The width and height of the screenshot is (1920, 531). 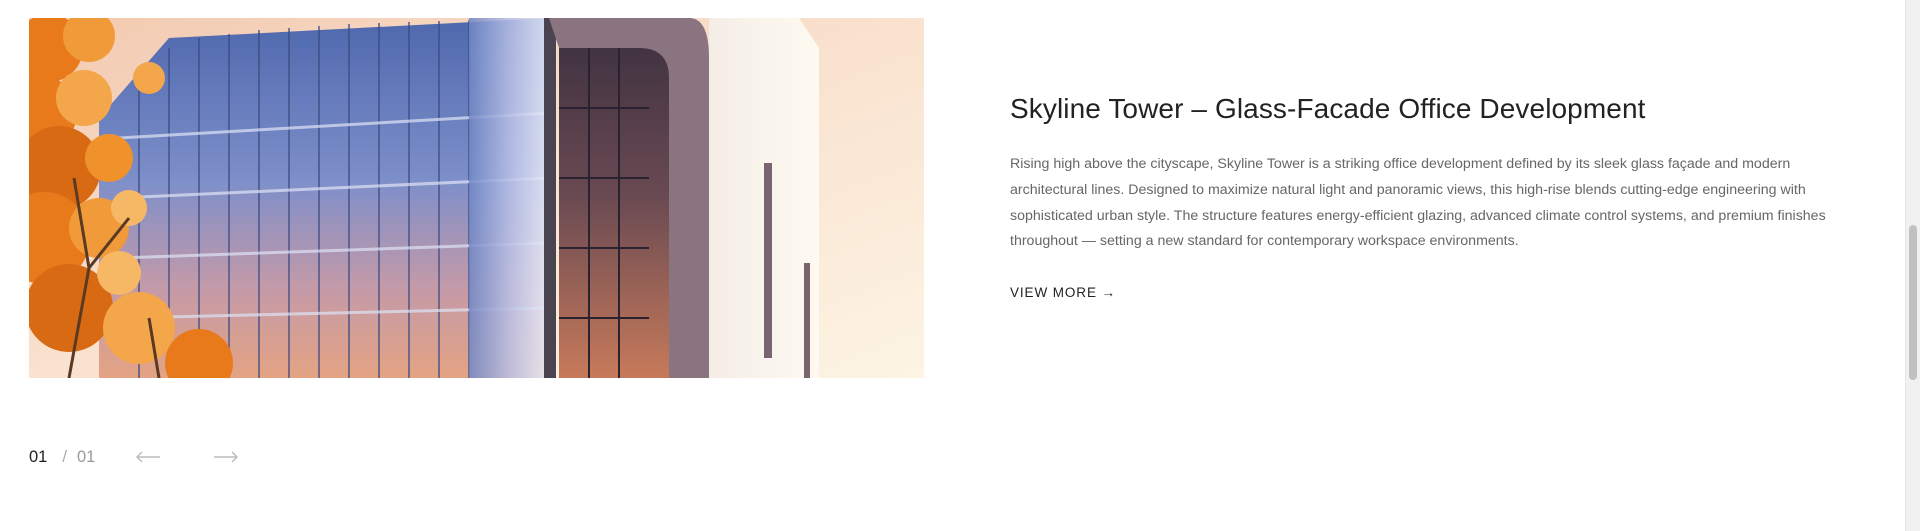 I want to click on scrollbar-thumb, so click(x=1913, y=302).